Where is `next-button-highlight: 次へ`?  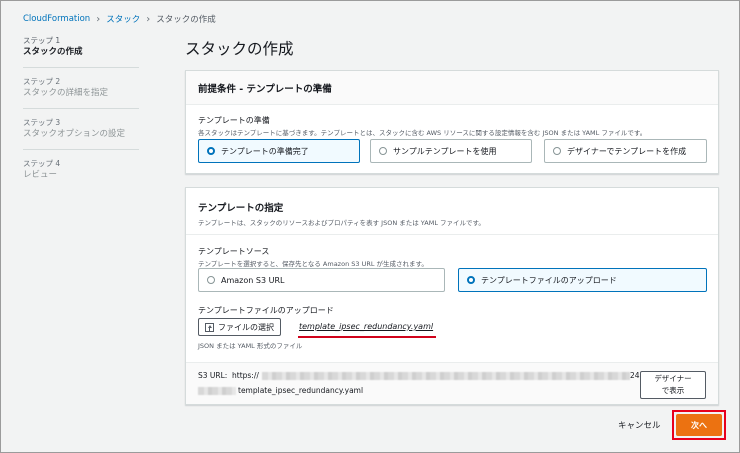
next-button-highlight: 次へ is located at coordinates (699, 425).